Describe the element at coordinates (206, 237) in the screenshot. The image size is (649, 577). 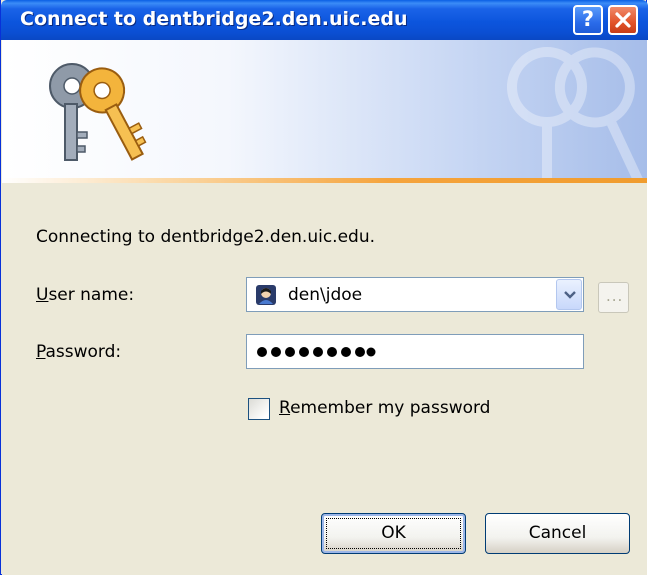
I see `connecting-text: Connecting to dentbridge2.den.uic.edu.` at that location.